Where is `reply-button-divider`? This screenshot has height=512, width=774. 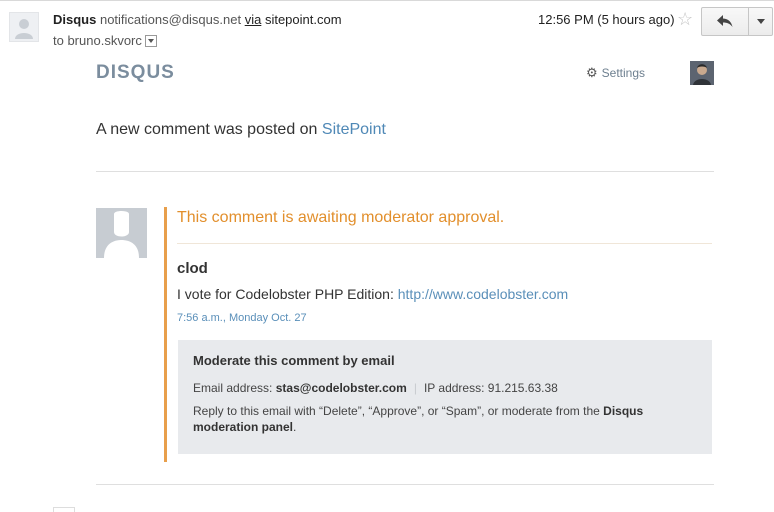
reply-button-divider is located at coordinates (748, 21).